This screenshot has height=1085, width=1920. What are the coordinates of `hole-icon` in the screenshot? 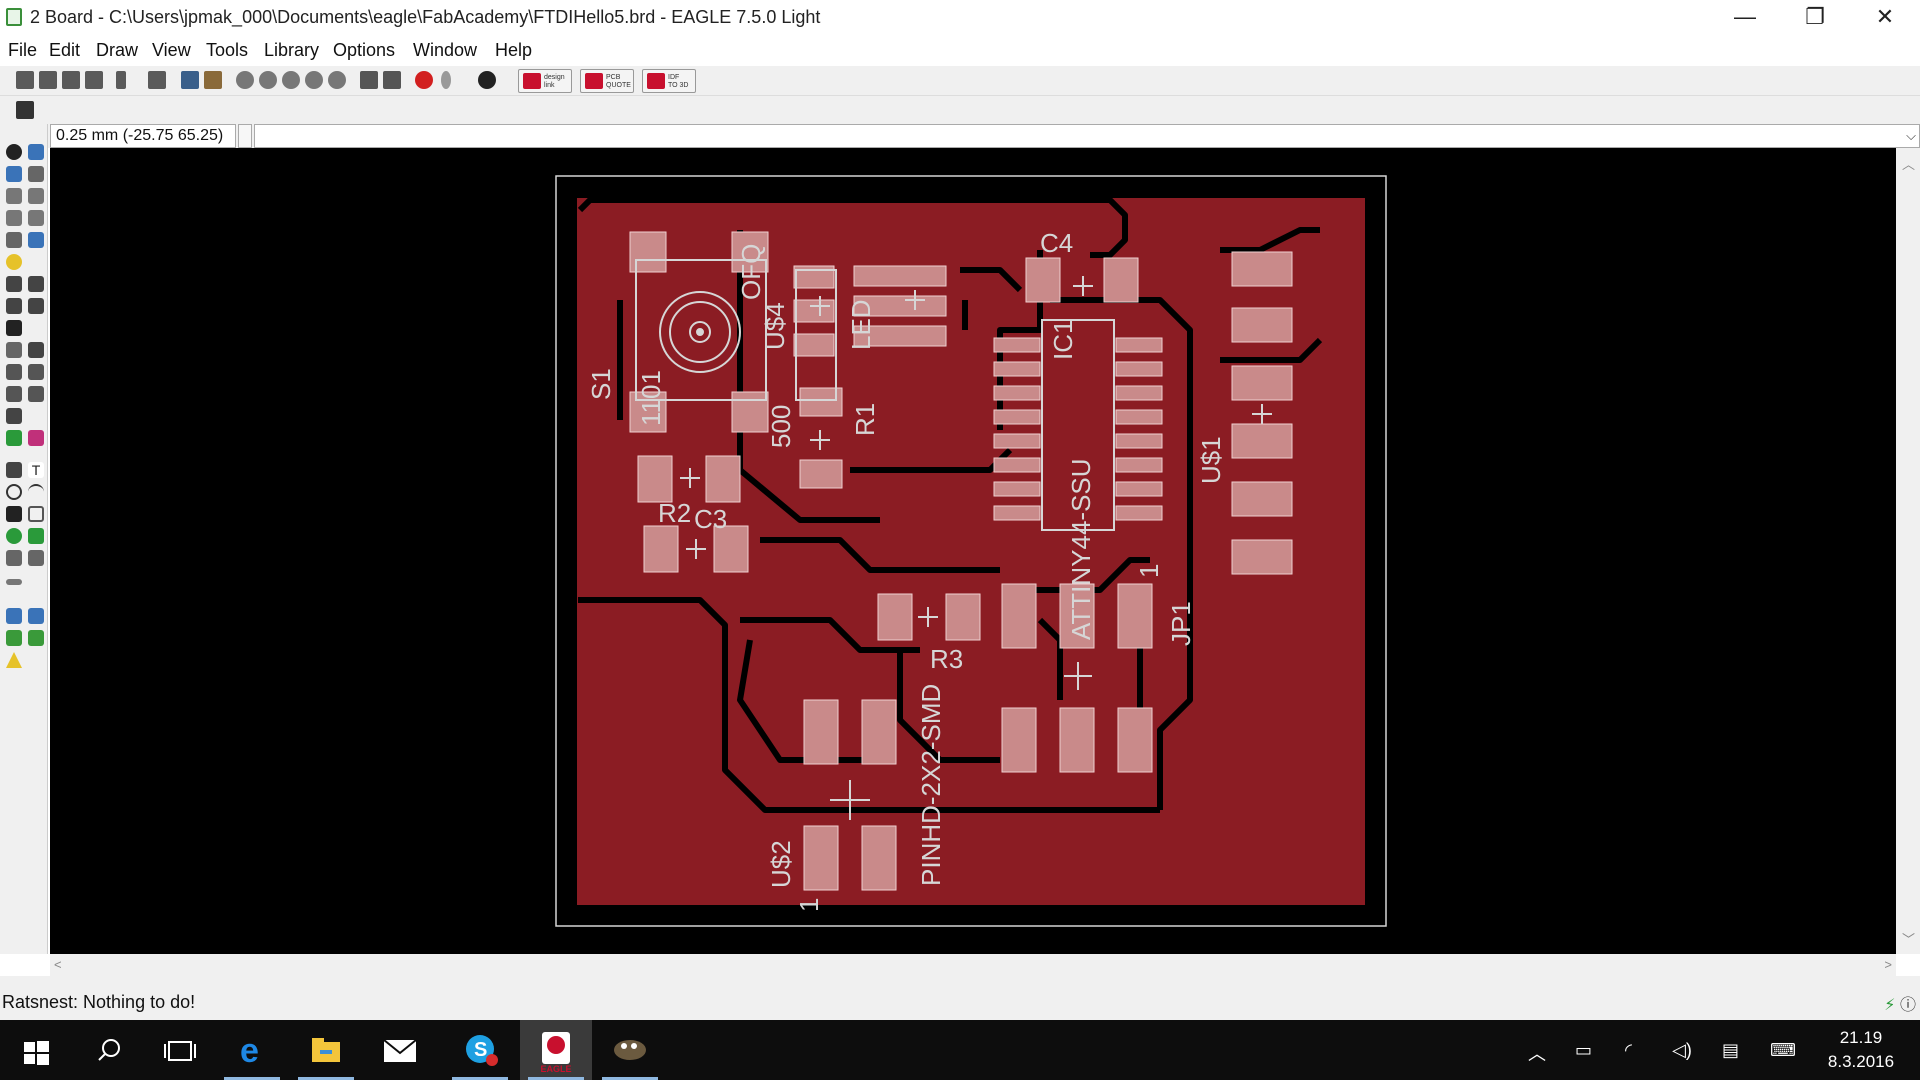 It's located at (14, 558).